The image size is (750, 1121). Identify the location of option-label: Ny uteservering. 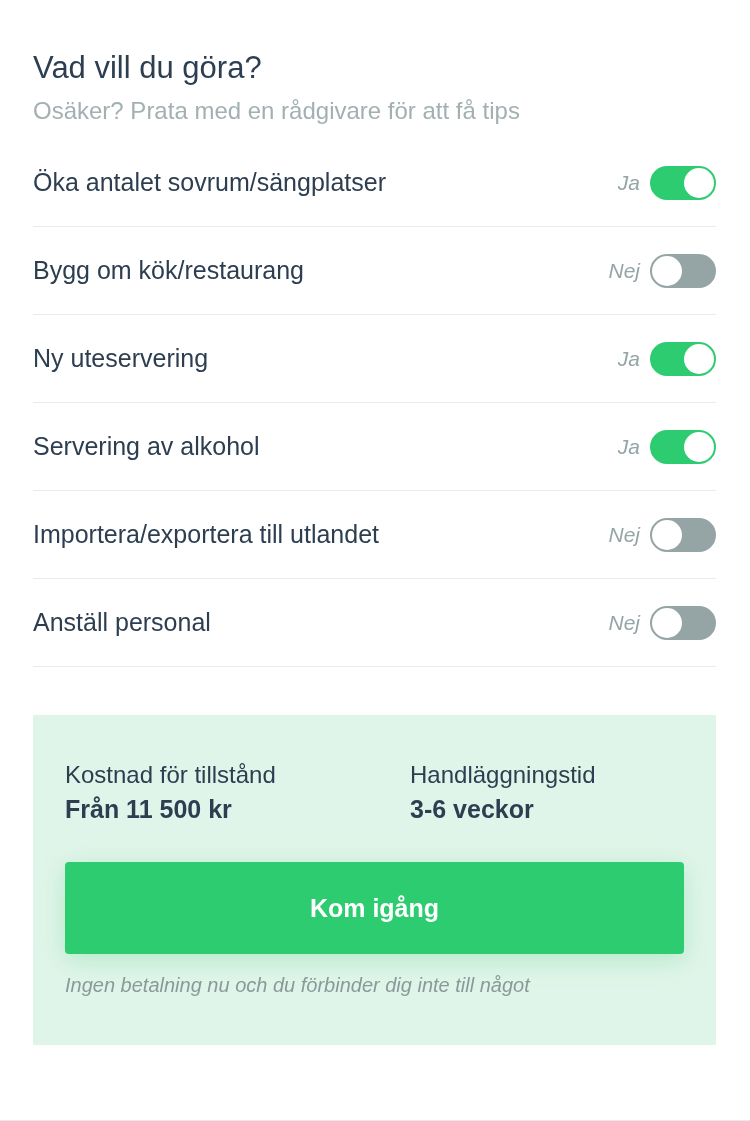
(121, 358).